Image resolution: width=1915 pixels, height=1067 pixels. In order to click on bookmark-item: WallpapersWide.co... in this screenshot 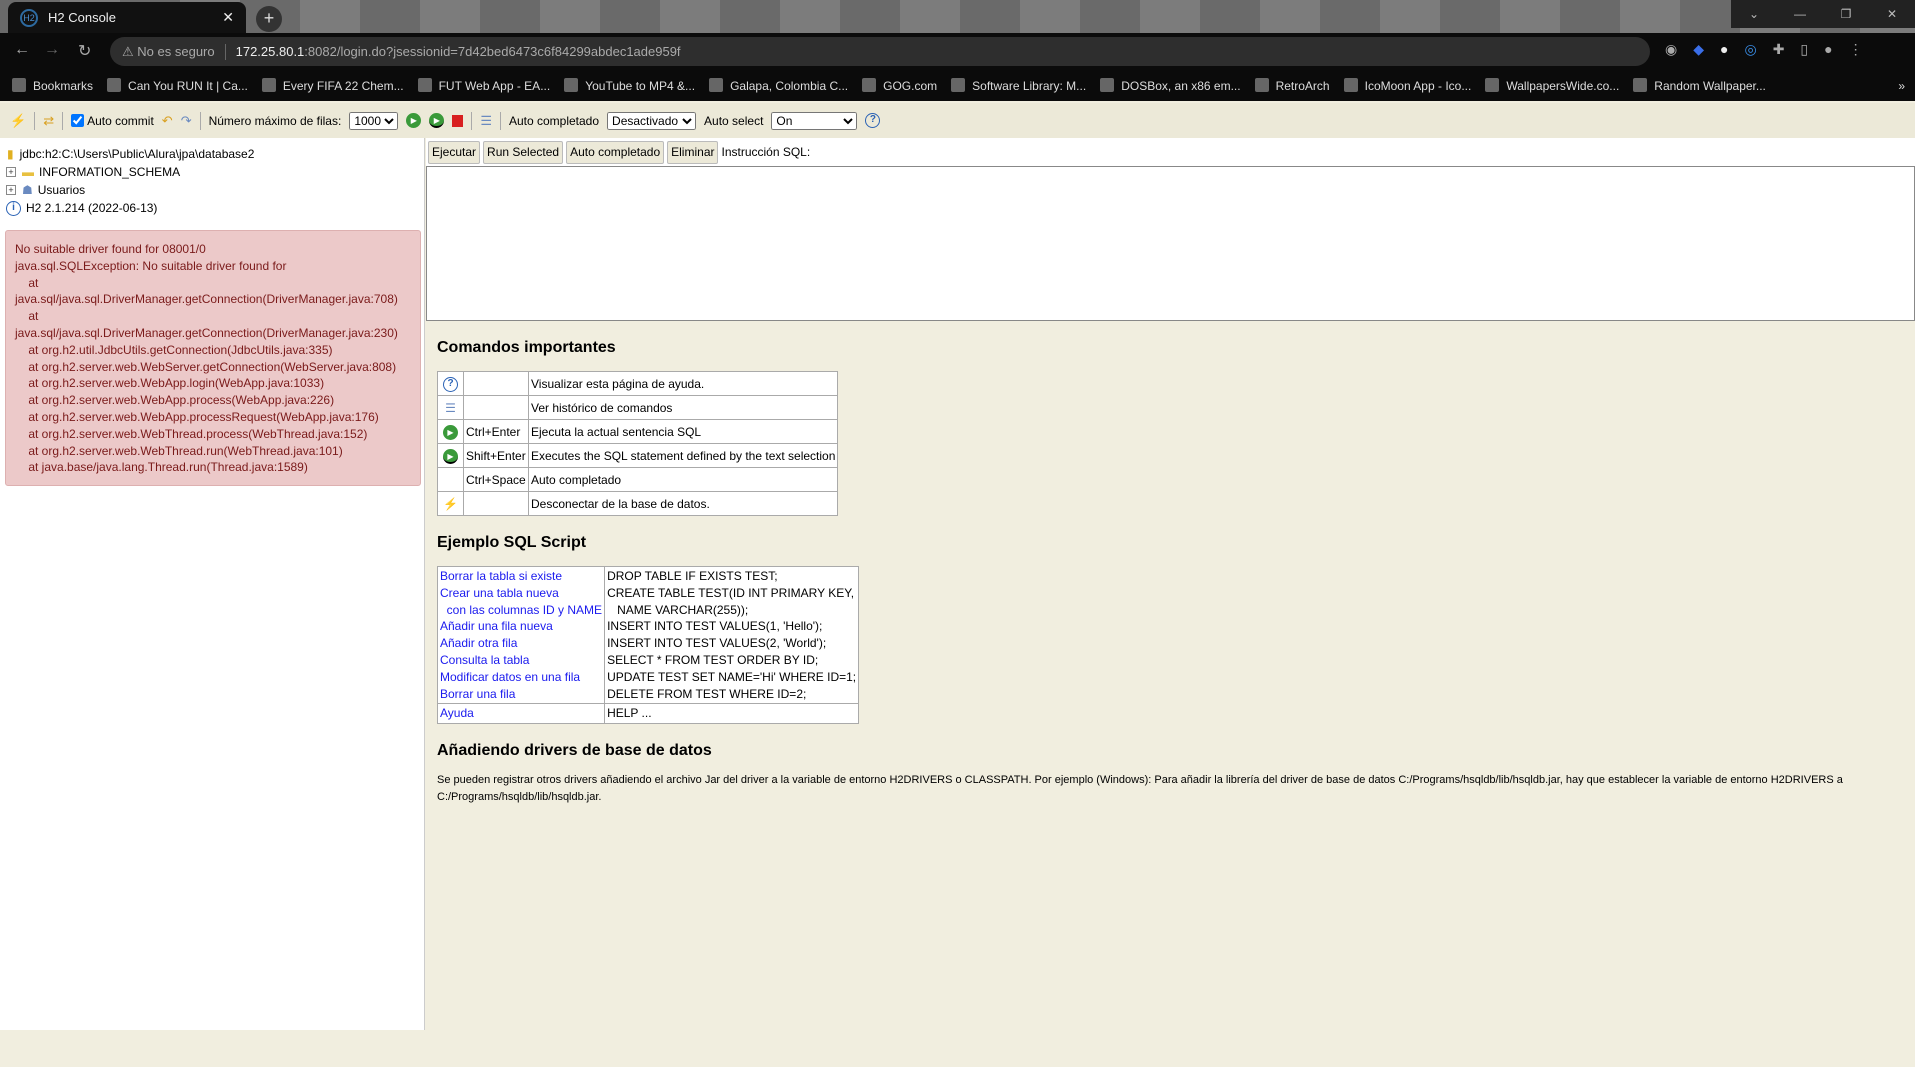, I will do `click(1552, 85)`.